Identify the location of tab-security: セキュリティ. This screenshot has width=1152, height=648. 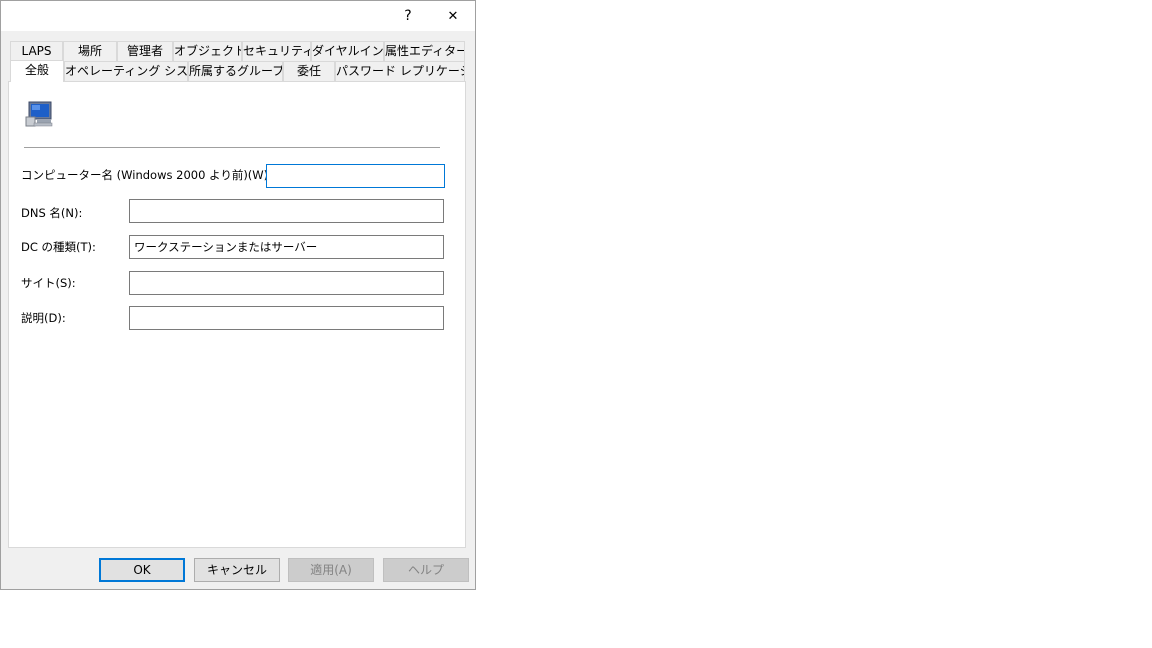
(276, 51).